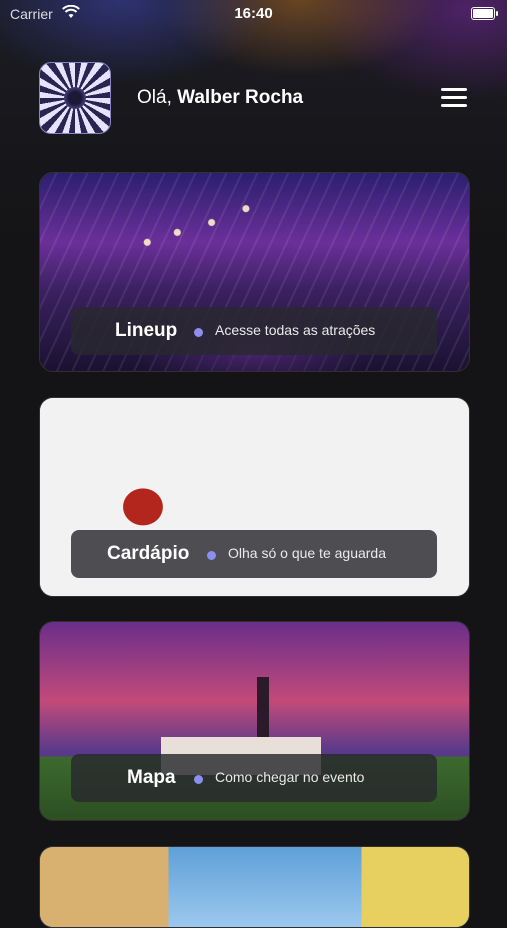  I want to click on card-label: Mapa Como chegar no evento, so click(254, 778).